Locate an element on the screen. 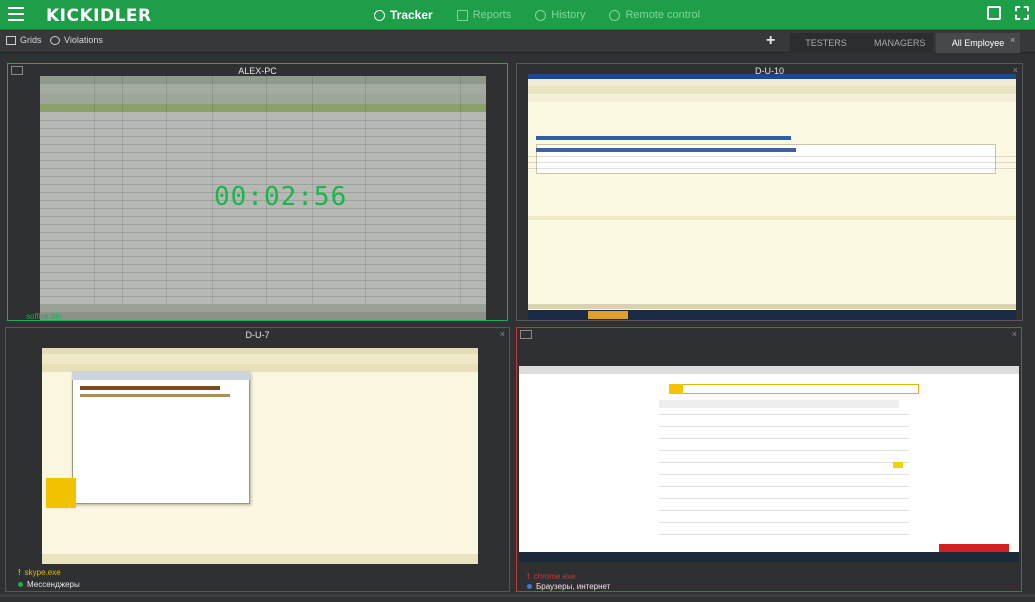  grid-icon is located at coordinates (11, 40).